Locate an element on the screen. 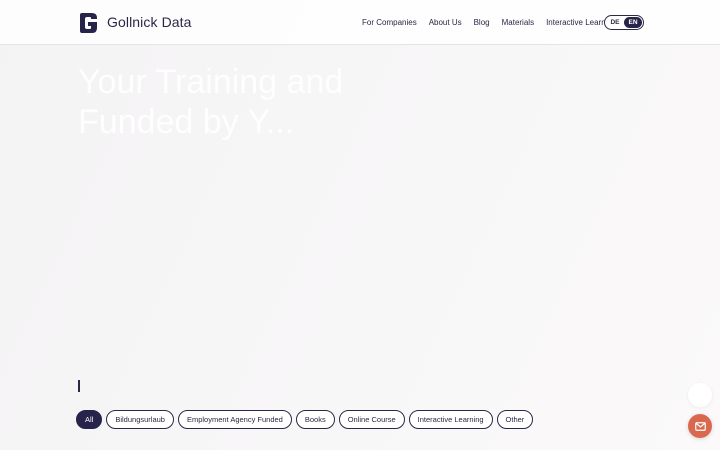  language-toggle: DE EN is located at coordinates (624, 22).